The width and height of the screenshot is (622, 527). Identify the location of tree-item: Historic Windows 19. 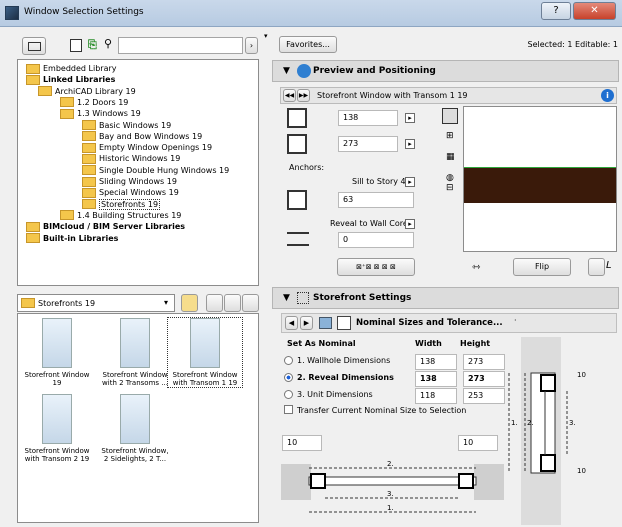
(131, 158).